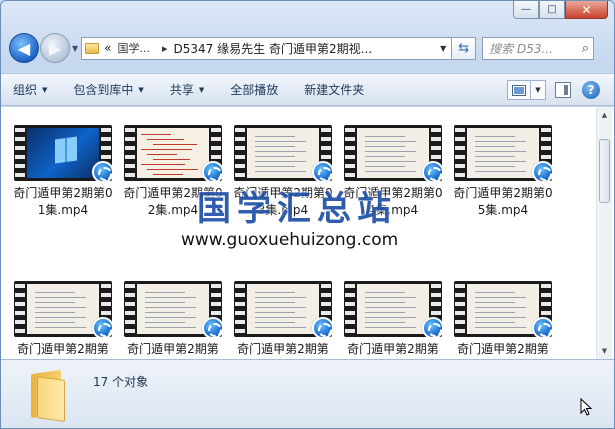 This screenshot has height=429, width=615. Describe the element at coordinates (604, 351) in the screenshot. I see `scroll-down-icon: ▼` at that location.